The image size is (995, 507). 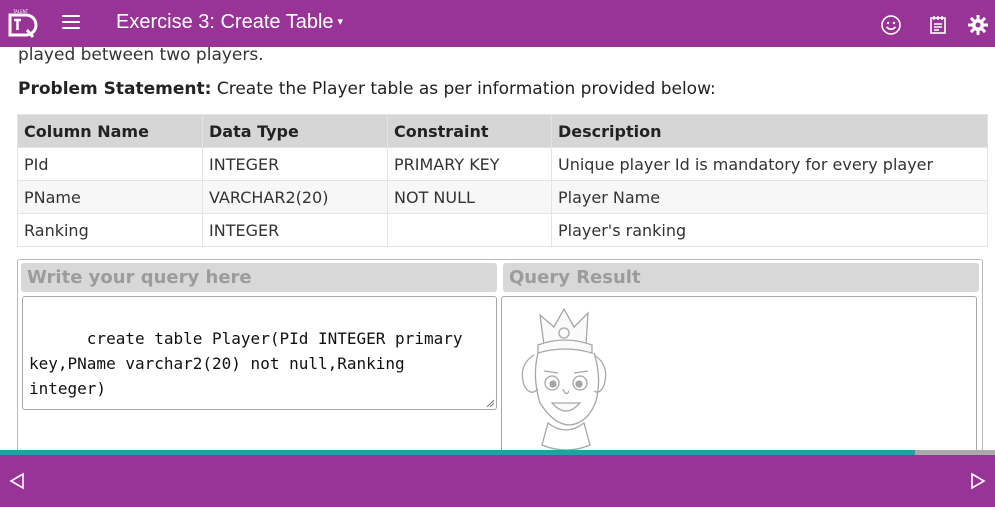 What do you see at coordinates (259, 277) in the screenshot?
I see `editor-panel-title: Write your query here` at bounding box center [259, 277].